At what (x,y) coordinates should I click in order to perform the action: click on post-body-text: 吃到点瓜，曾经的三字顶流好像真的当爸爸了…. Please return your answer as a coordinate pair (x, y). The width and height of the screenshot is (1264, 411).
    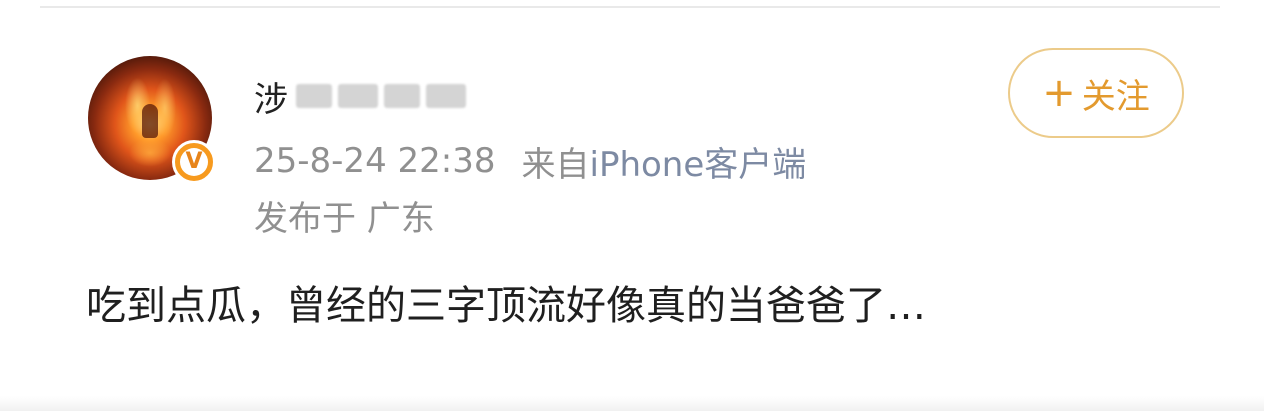
    Looking at the image, I should click on (506, 306).